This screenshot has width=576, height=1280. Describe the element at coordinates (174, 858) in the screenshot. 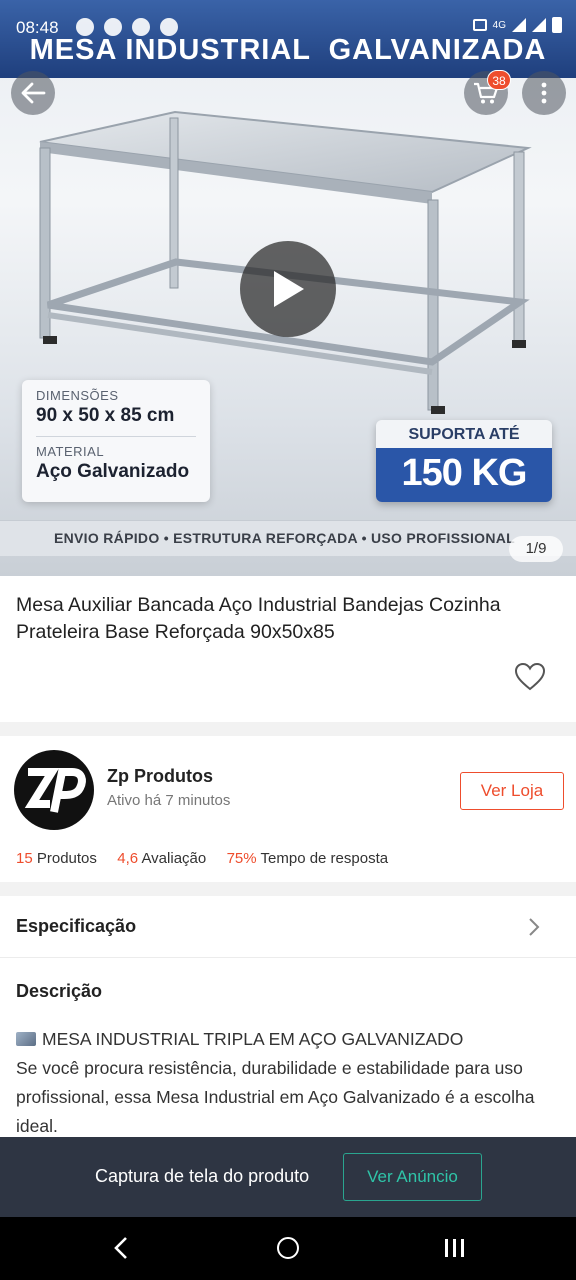

I see `rating-label: Avaliação` at that location.